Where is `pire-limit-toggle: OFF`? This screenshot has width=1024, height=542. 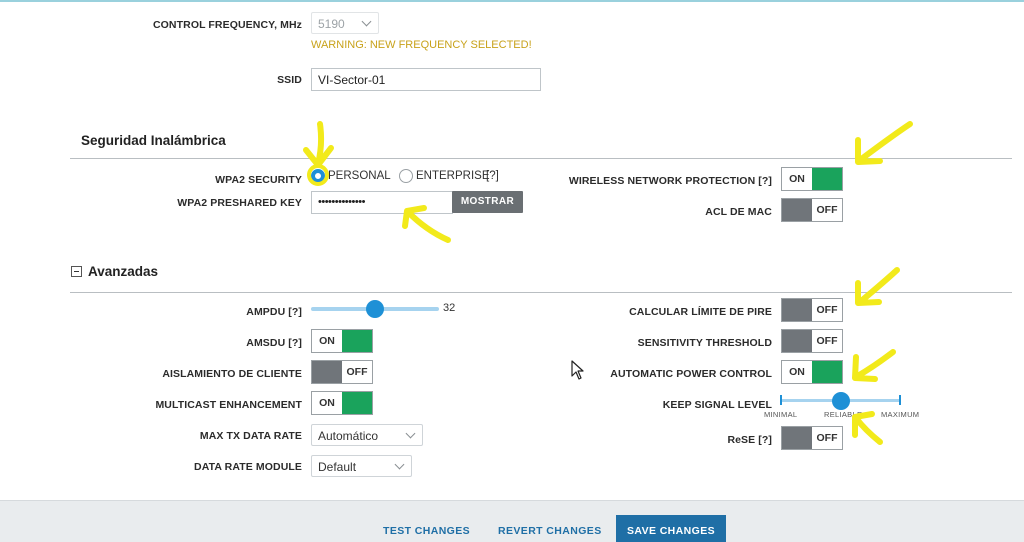 pire-limit-toggle: OFF is located at coordinates (812, 310).